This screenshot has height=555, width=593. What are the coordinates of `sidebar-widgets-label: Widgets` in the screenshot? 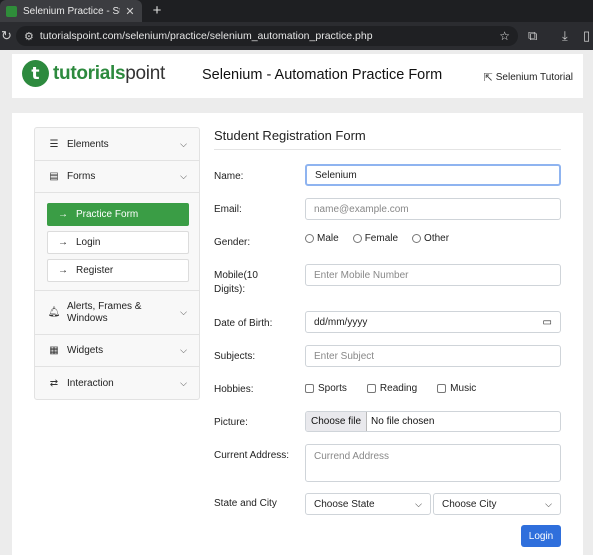 It's located at (85, 350).